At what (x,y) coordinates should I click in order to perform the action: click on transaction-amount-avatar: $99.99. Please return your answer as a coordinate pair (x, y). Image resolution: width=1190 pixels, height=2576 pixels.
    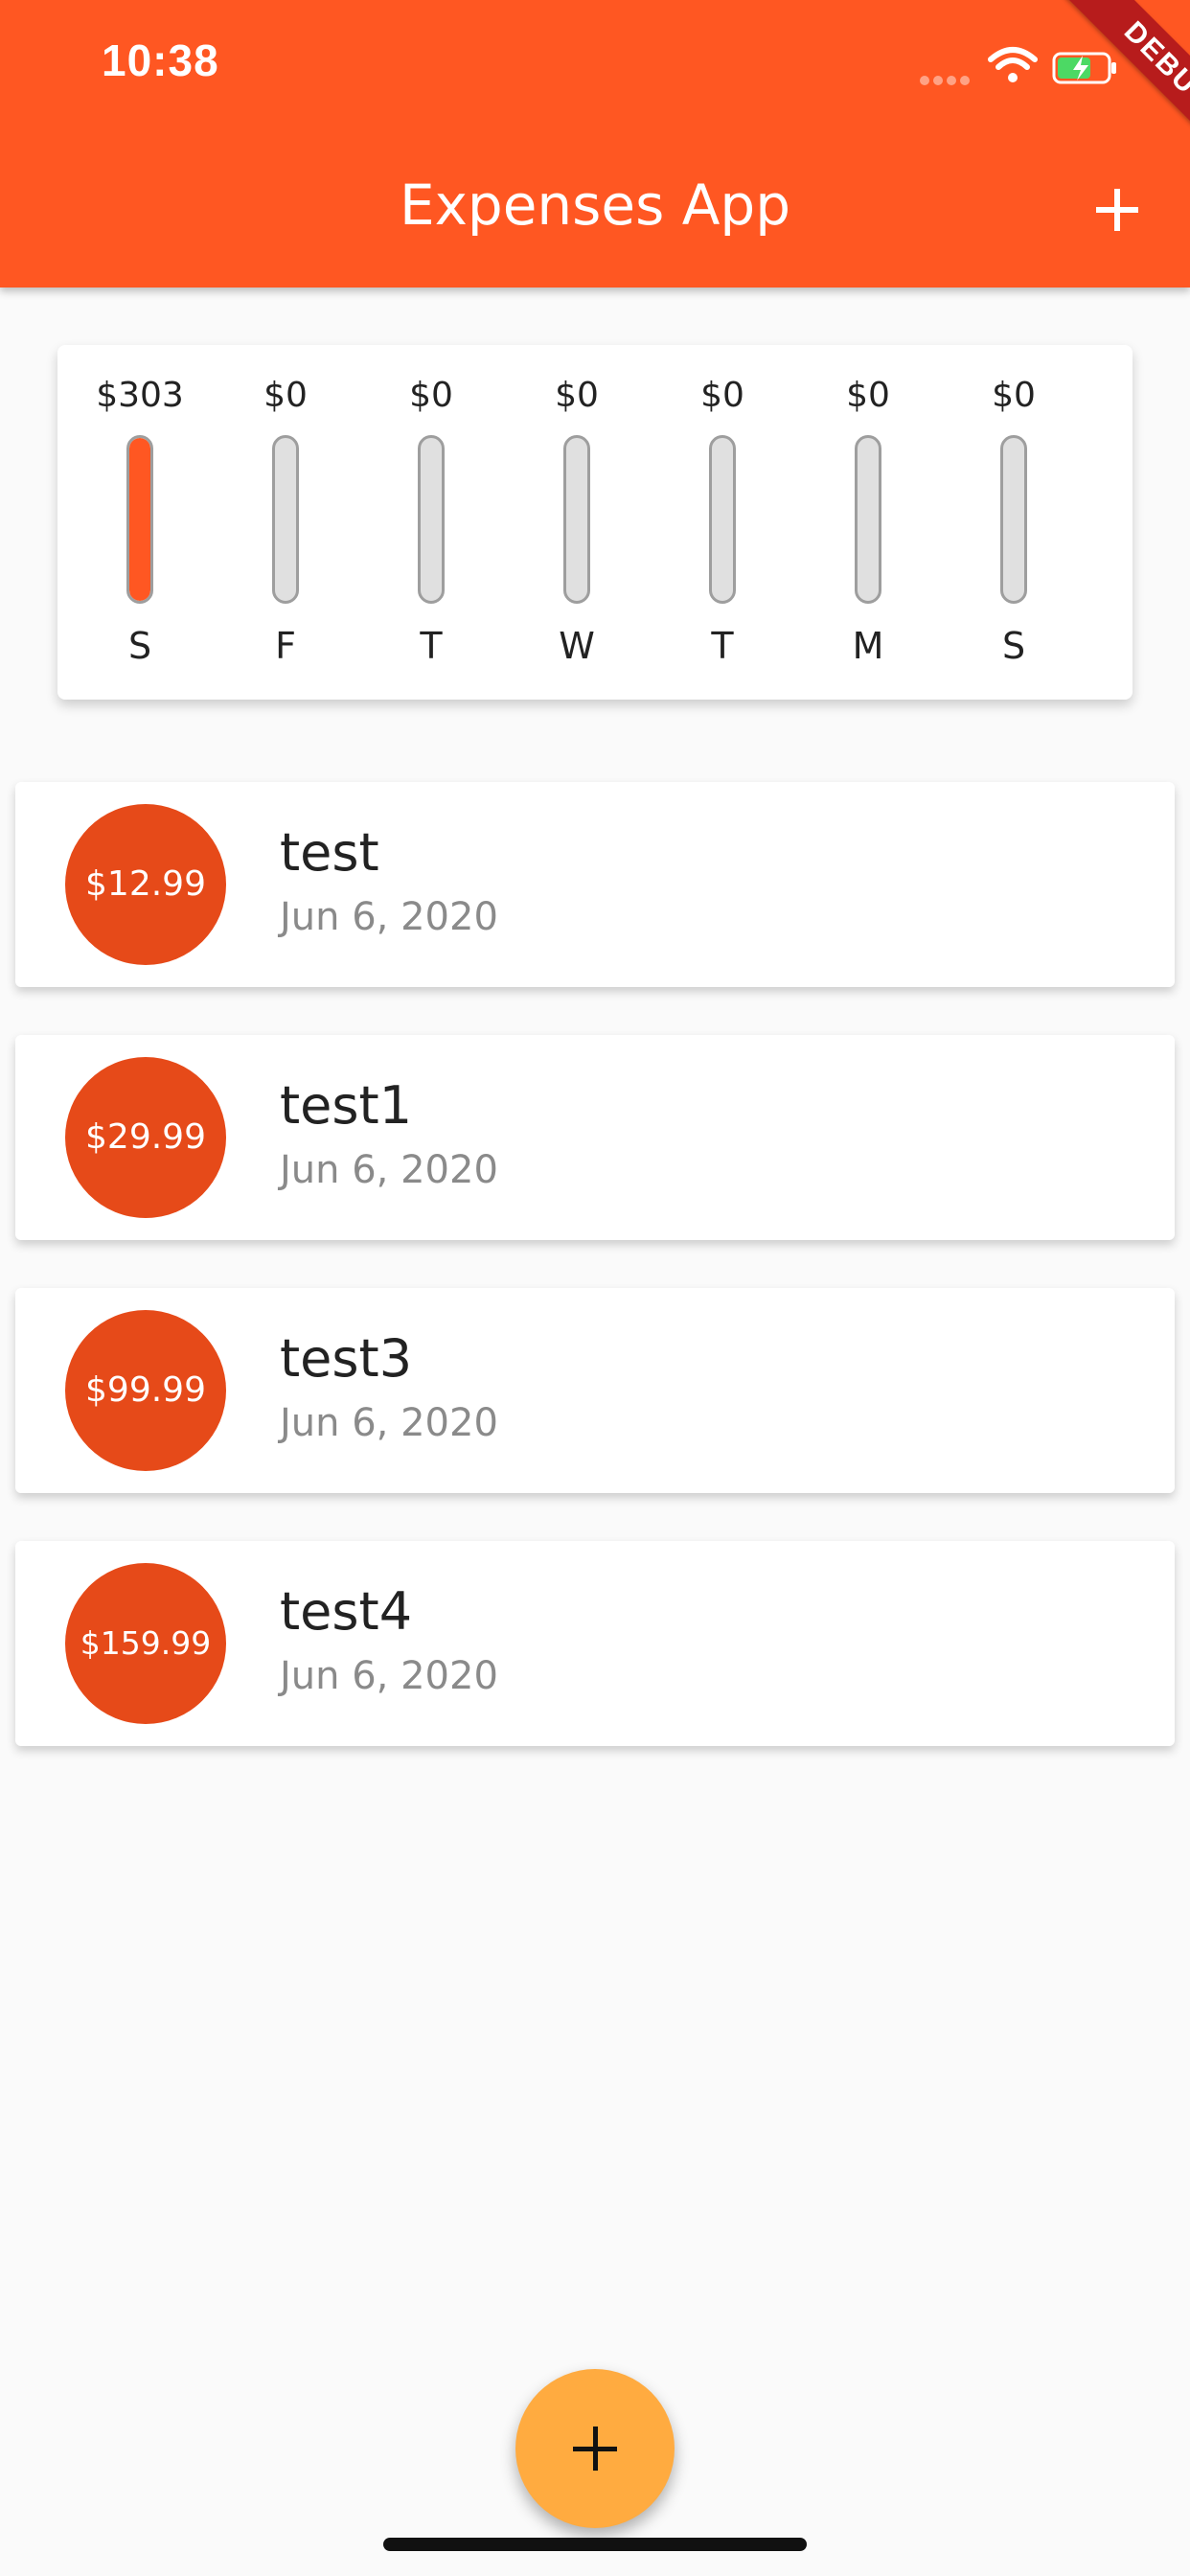
    Looking at the image, I should click on (146, 1390).